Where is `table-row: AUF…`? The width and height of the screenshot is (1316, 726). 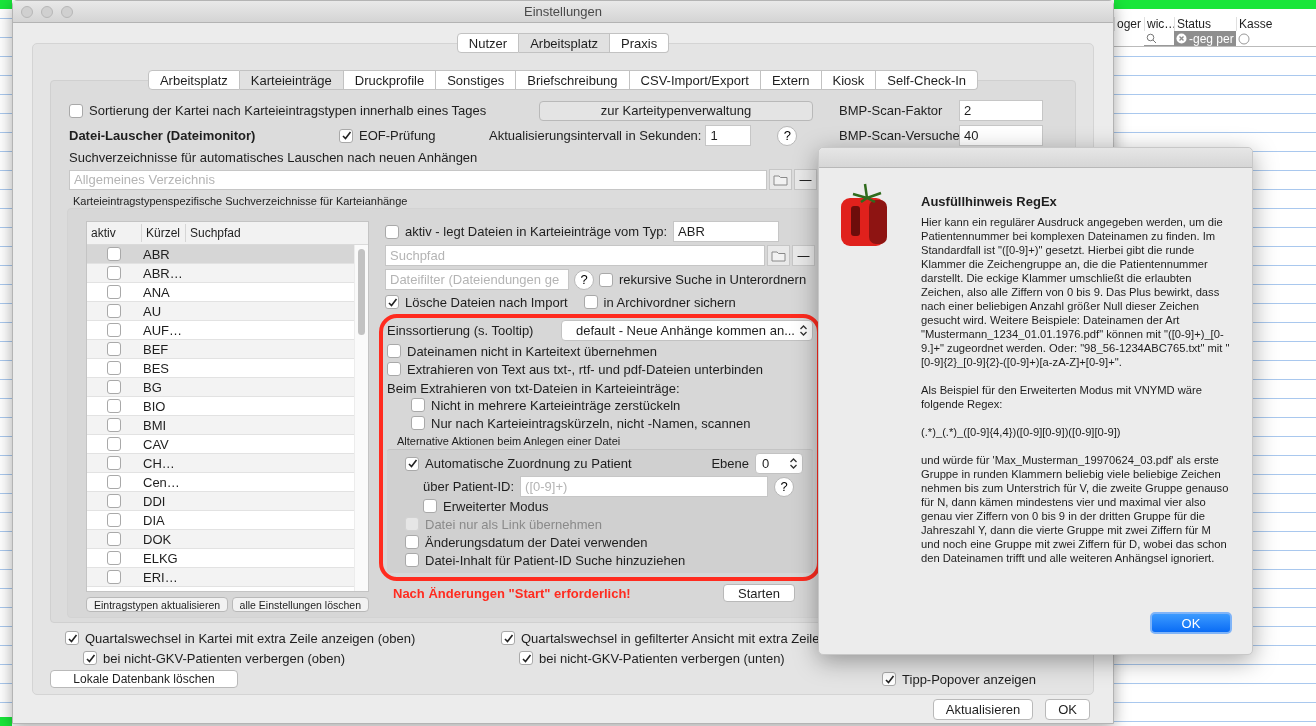
table-row: AUF… is located at coordinates (220, 330).